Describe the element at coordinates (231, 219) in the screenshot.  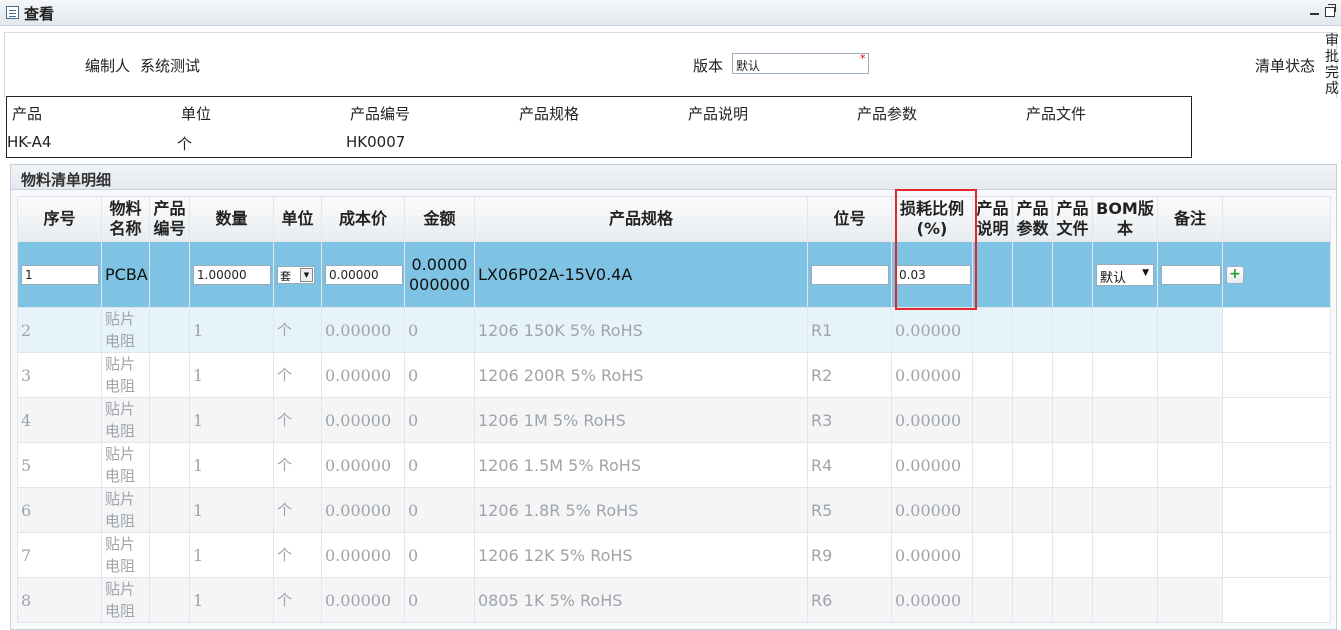
I see `col-qty: 数量` at that location.